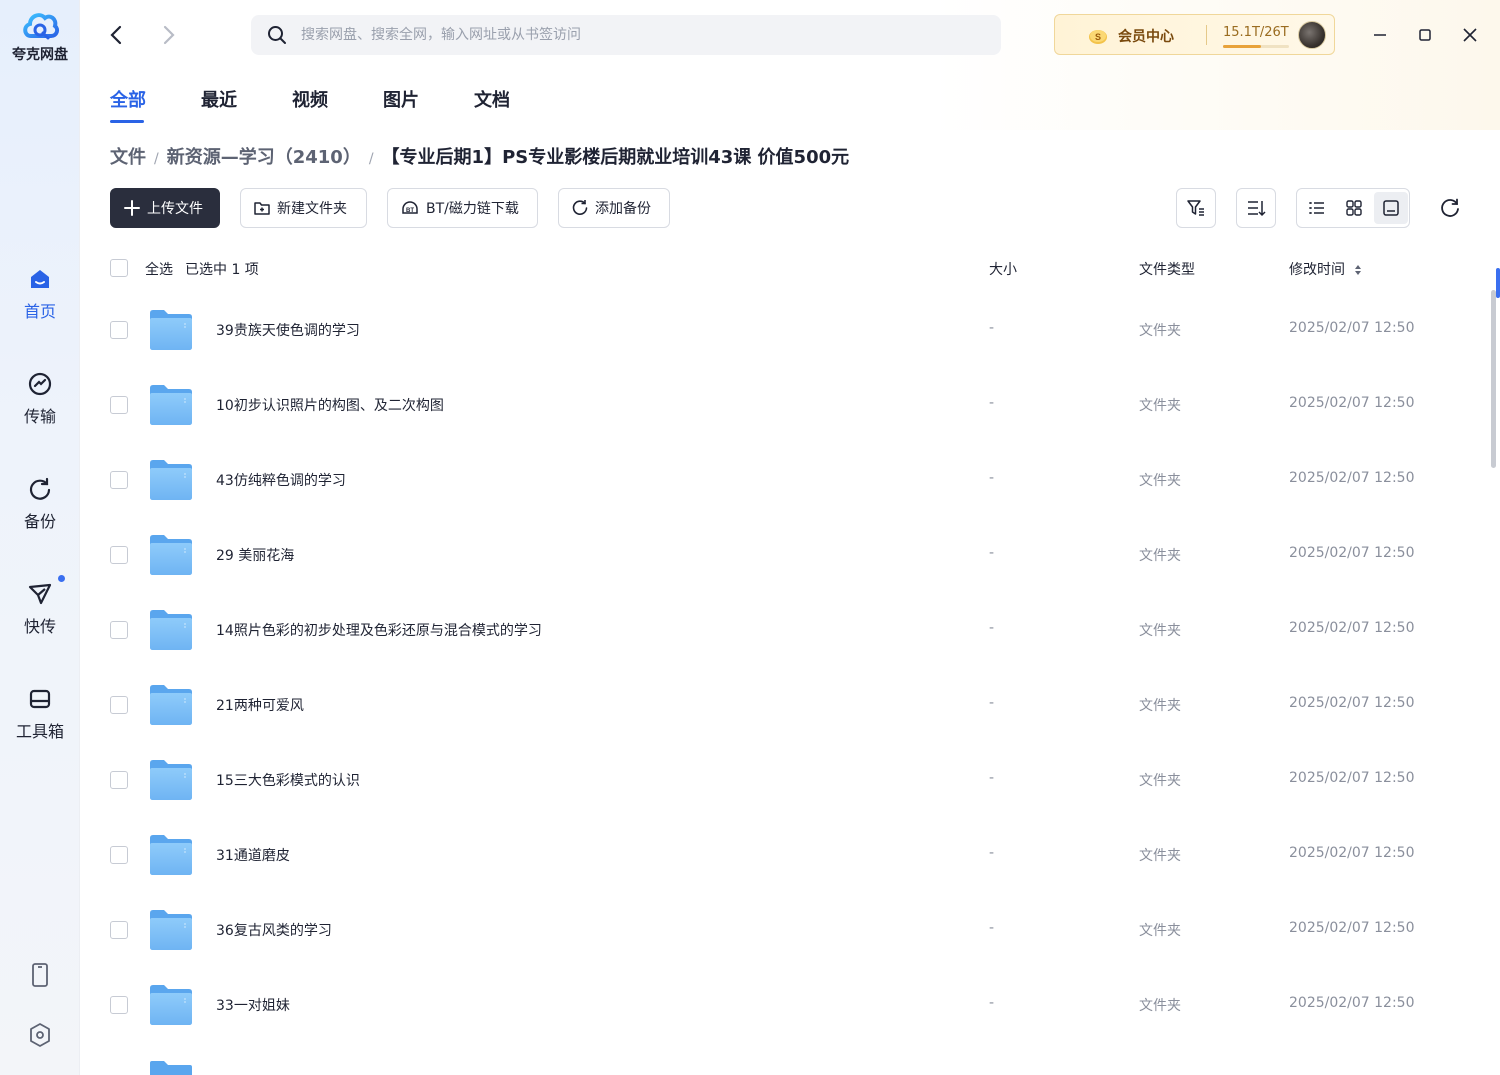 The image size is (1500, 1075). I want to click on bt-icon: BT, so click(410, 207).